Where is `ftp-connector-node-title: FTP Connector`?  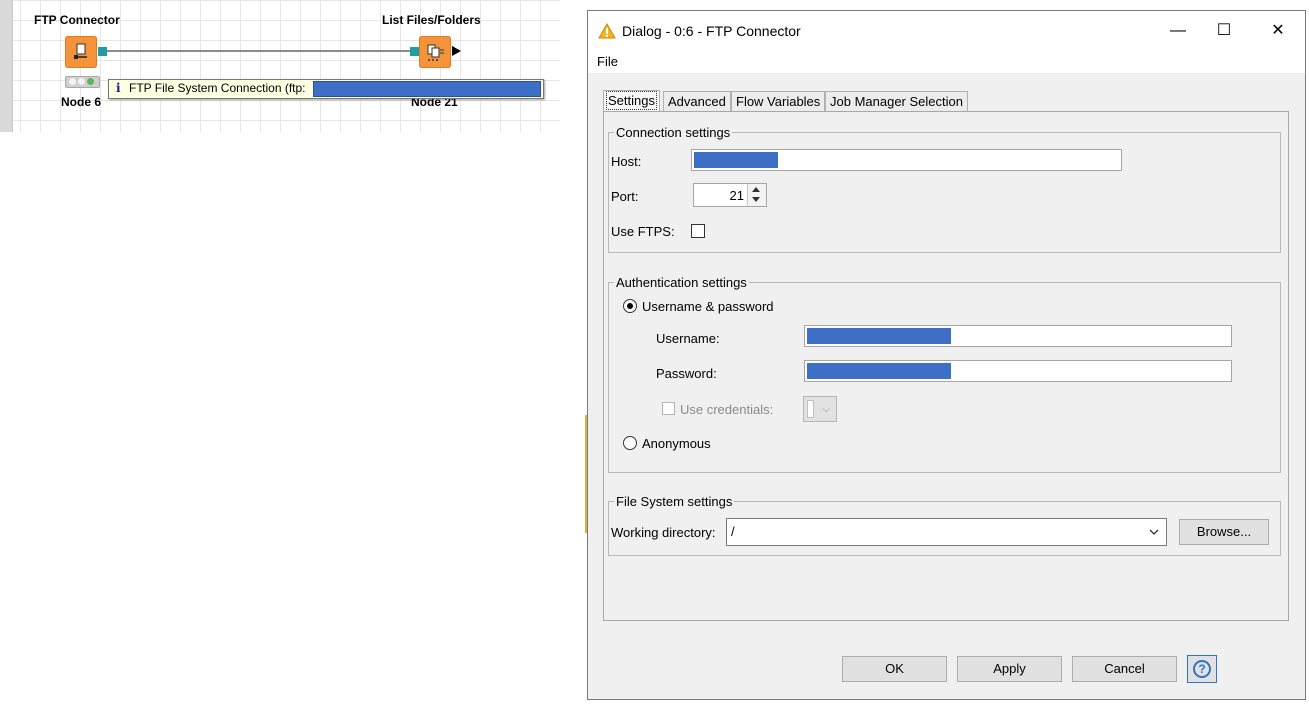 ftp-connector-node-title: FTP Connector is located at coordinates (77, 20).